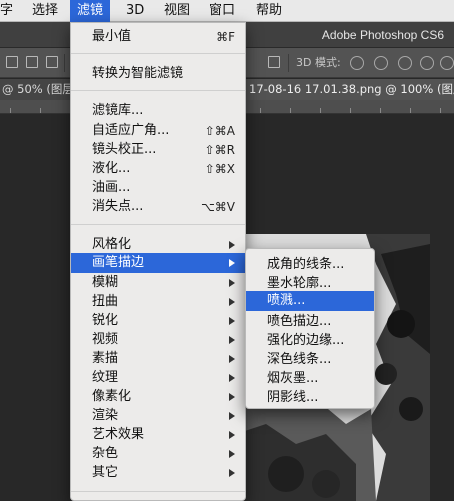  I want to click on distribute-icon, so click(274, 62).